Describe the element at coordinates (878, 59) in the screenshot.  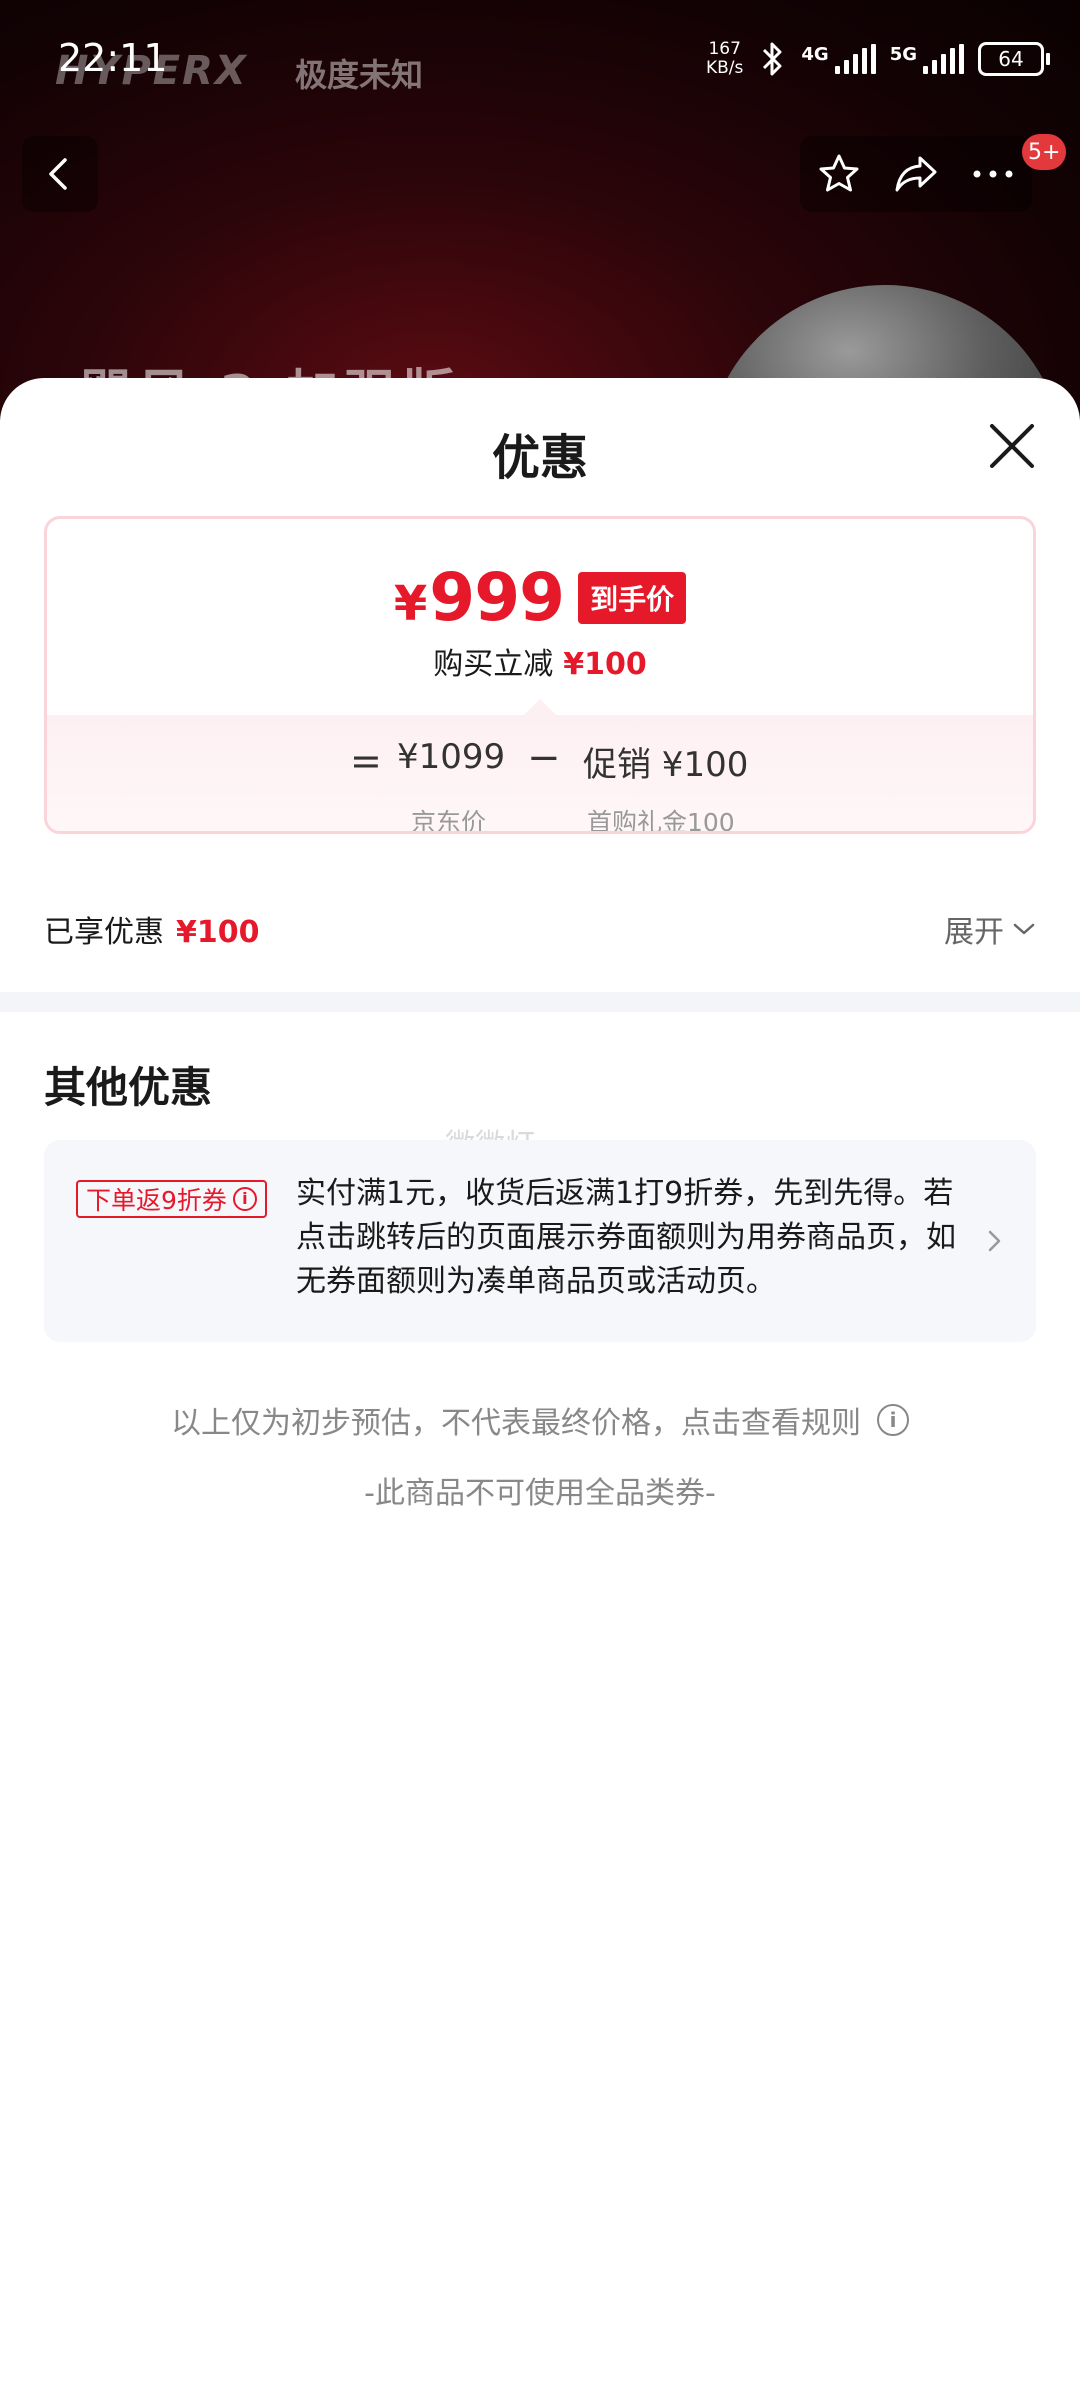
I see `status-icons: 167 KB/s 4G 5G 64` at that location.